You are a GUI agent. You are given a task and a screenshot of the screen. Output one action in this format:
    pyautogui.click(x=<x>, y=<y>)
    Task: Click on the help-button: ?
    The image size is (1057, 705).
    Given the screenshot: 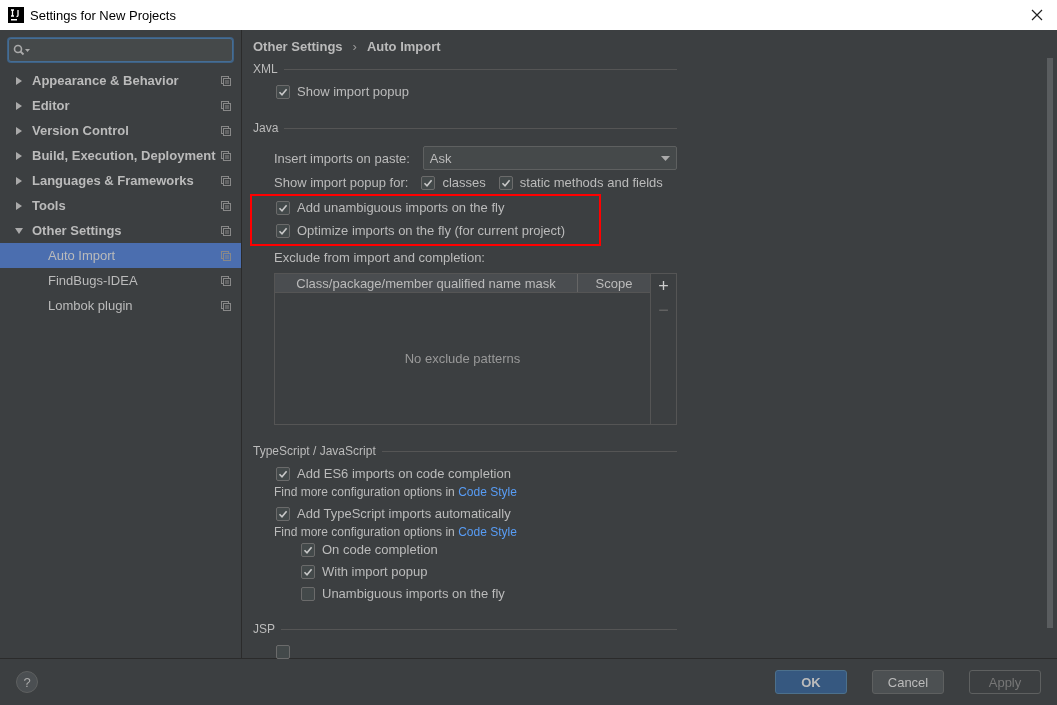 What is the action you would take?
    pyautogui.click(x=27, y=682)
    